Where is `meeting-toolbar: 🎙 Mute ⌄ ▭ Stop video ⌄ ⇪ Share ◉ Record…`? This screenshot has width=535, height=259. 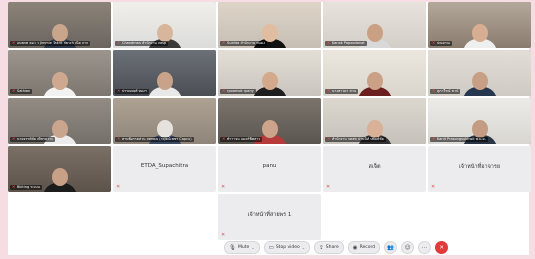
meeting-toolbar: 🎙 Mute ⌄ ▭ Stop video ⌄ ⇪ Share ◉ Record… is located at coordinates (336, 247).